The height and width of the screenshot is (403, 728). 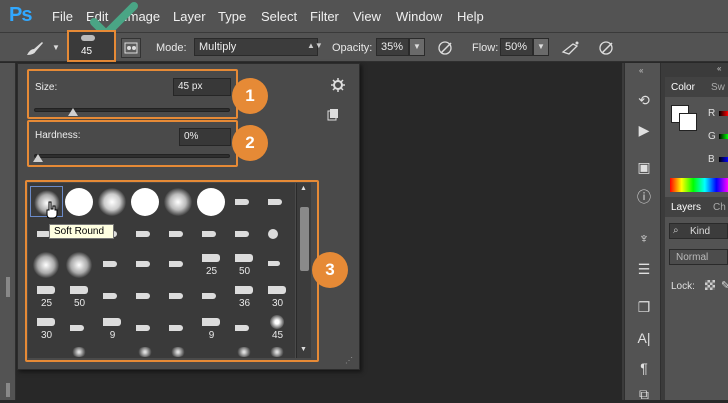 I want to click on brush-preset-45: 45, so click(x=277, y=328).